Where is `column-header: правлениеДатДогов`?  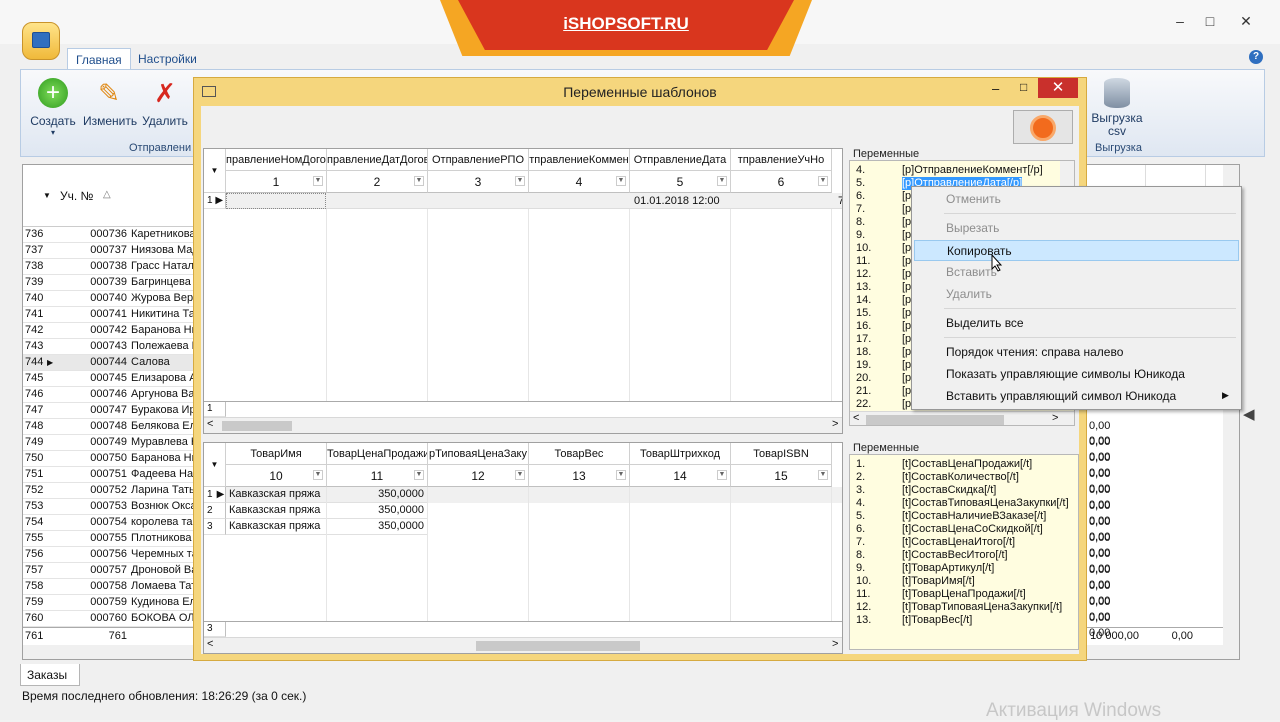 column-header: правлениеДатДогов is located at coordinates (377, 160).